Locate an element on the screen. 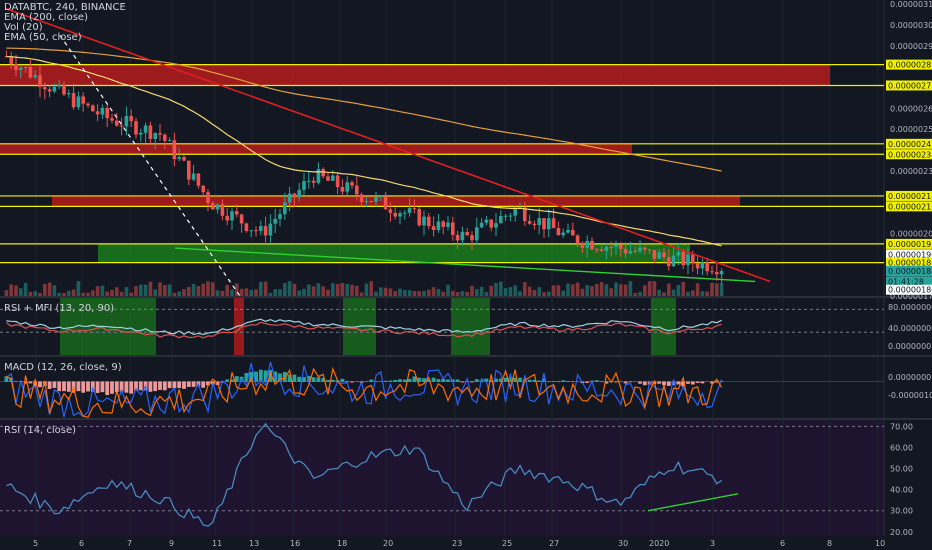 The image size is (932, 550). price-tick-label: 0.00000290 is located at coordinates (911, 46).